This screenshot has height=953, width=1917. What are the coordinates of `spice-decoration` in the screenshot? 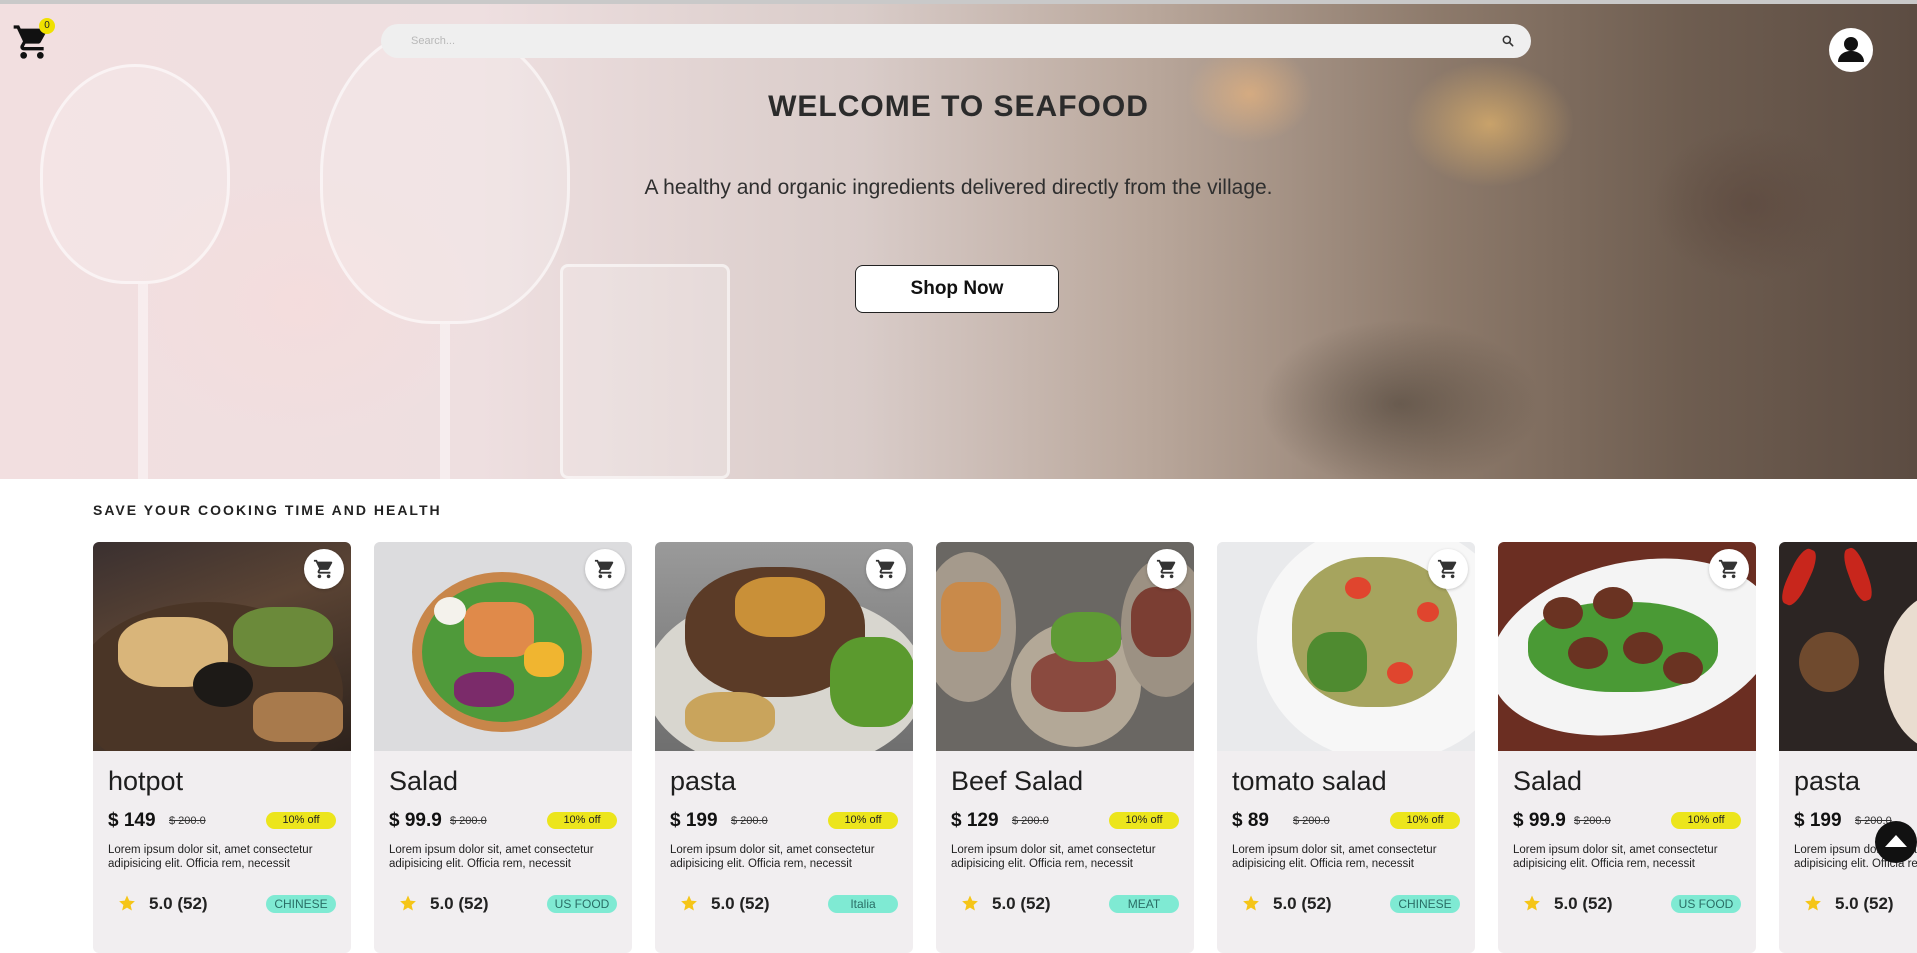 It's located at (1829, 662).